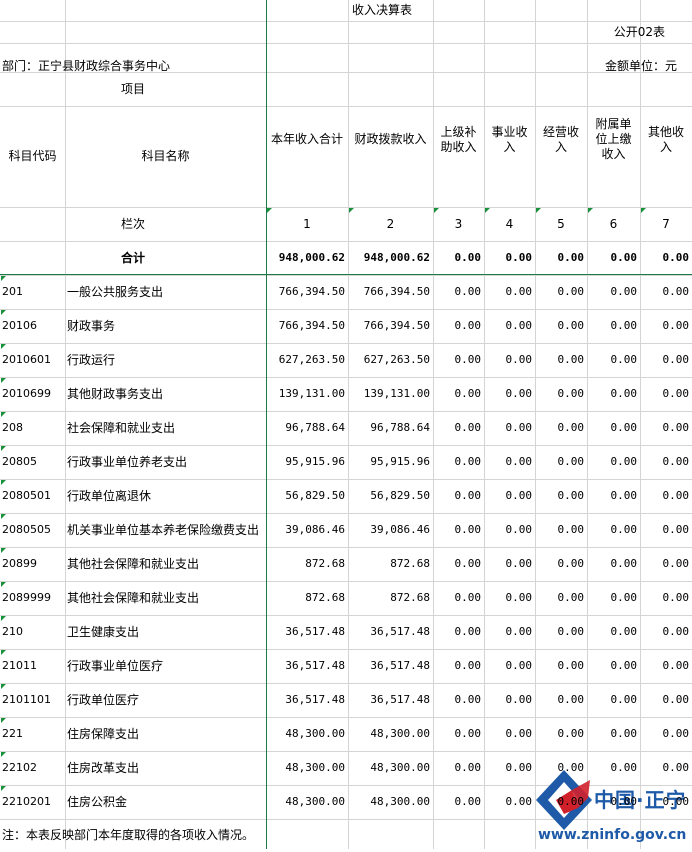 The height and width of the screenshot is (852, 692). Describe the element at coordinates (381, 10) in the screenshot. I see `sheet-title: 收入决算表` at that location.